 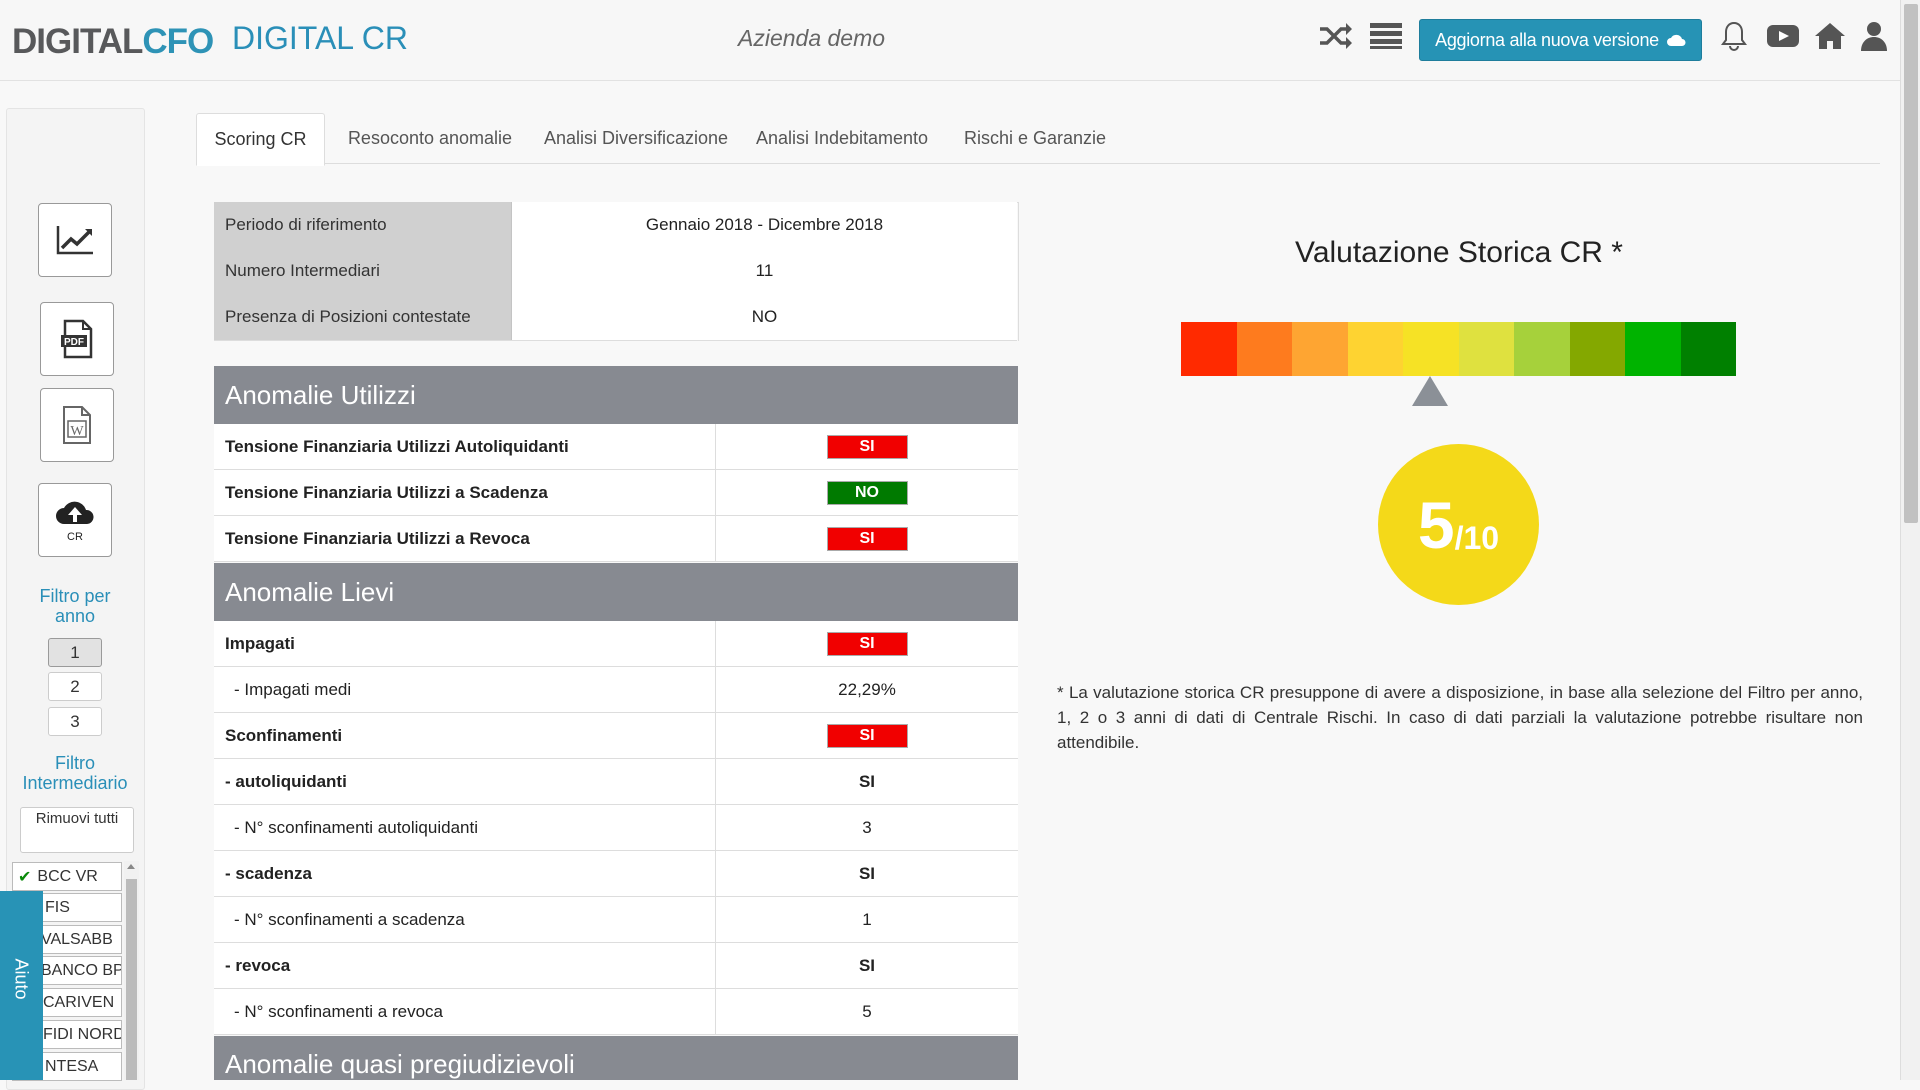 I want to click on chart-button, so click(x=75, y=240).